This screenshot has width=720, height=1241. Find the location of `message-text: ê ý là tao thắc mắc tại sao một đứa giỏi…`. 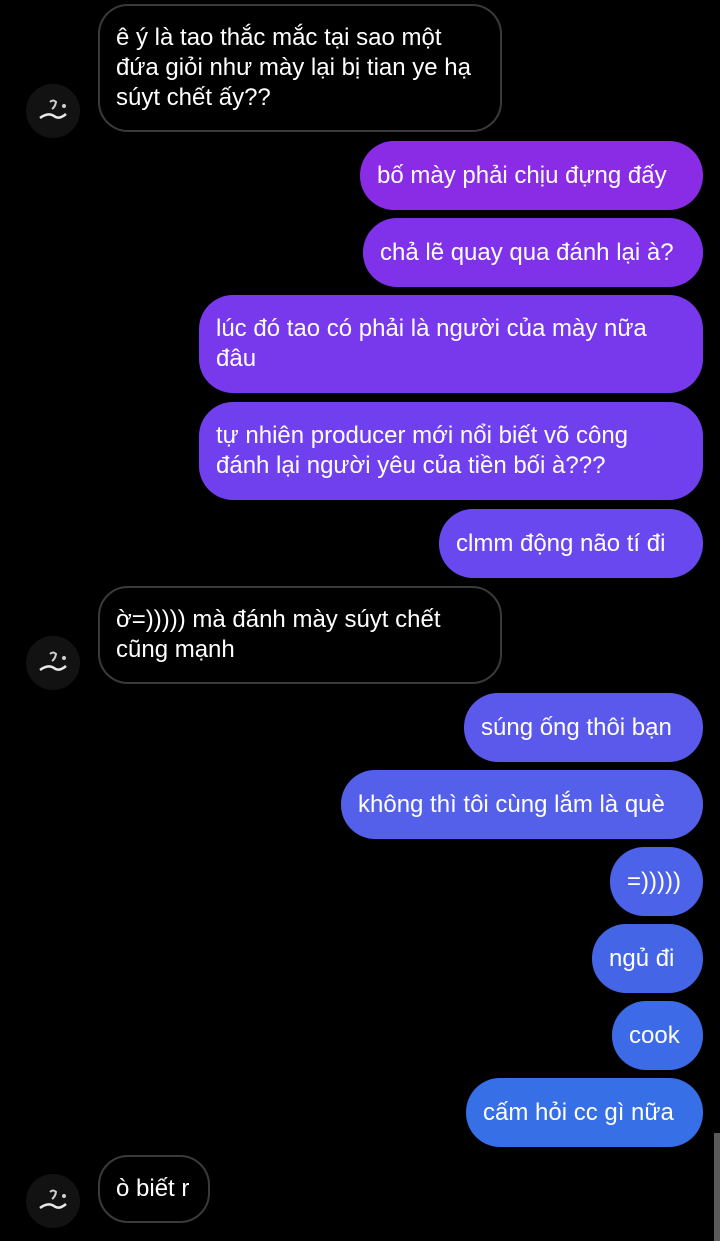

message-text: ê ý là tao thắc mắc tại sao một đứa giỏi… is located at coordinates (293, 67).